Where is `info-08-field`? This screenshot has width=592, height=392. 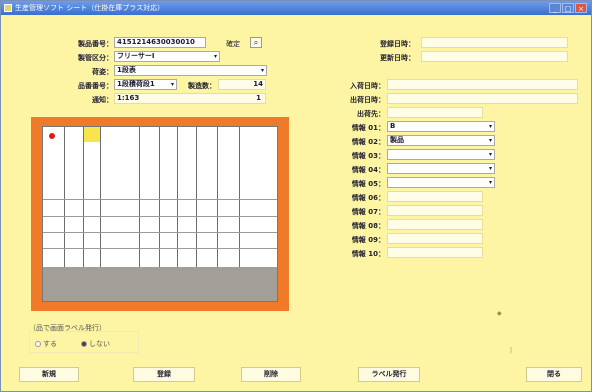
info-08-field is located at coordinates (435, 224).